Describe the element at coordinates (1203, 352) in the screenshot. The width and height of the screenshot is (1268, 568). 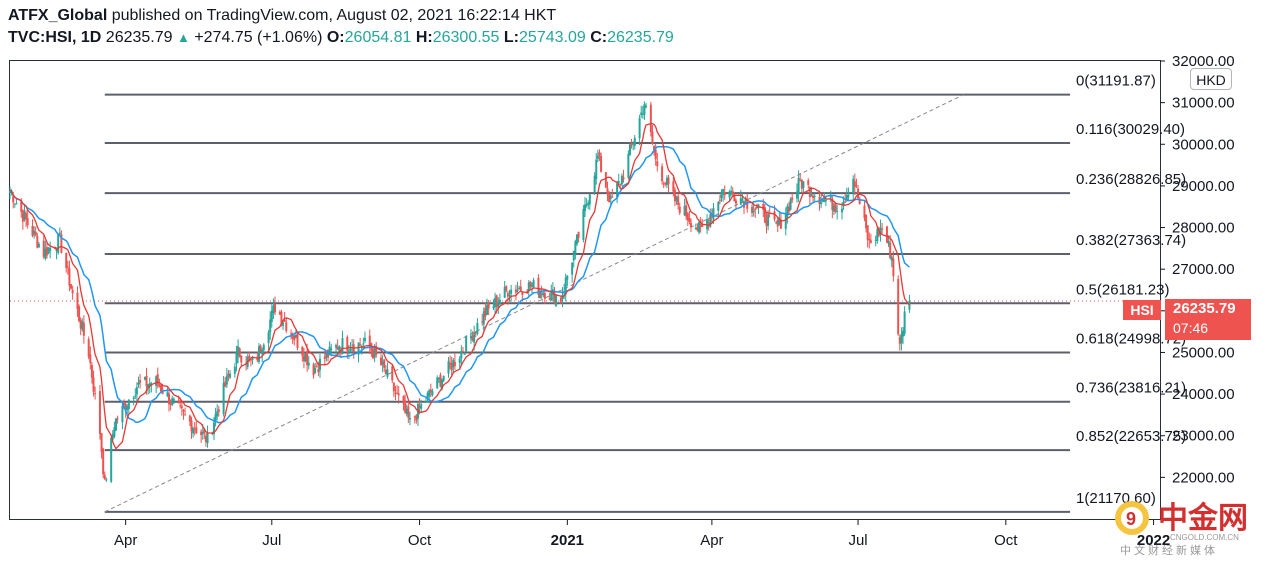
I see `y-tick-label: 25000.00` at that location.